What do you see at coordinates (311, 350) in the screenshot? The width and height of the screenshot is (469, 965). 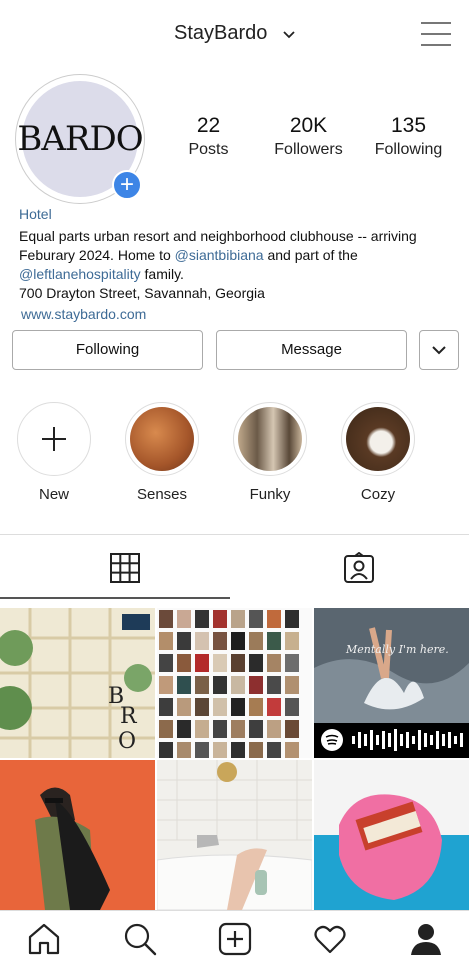 I see `message-button: Message` at bounding box center [311, 350].